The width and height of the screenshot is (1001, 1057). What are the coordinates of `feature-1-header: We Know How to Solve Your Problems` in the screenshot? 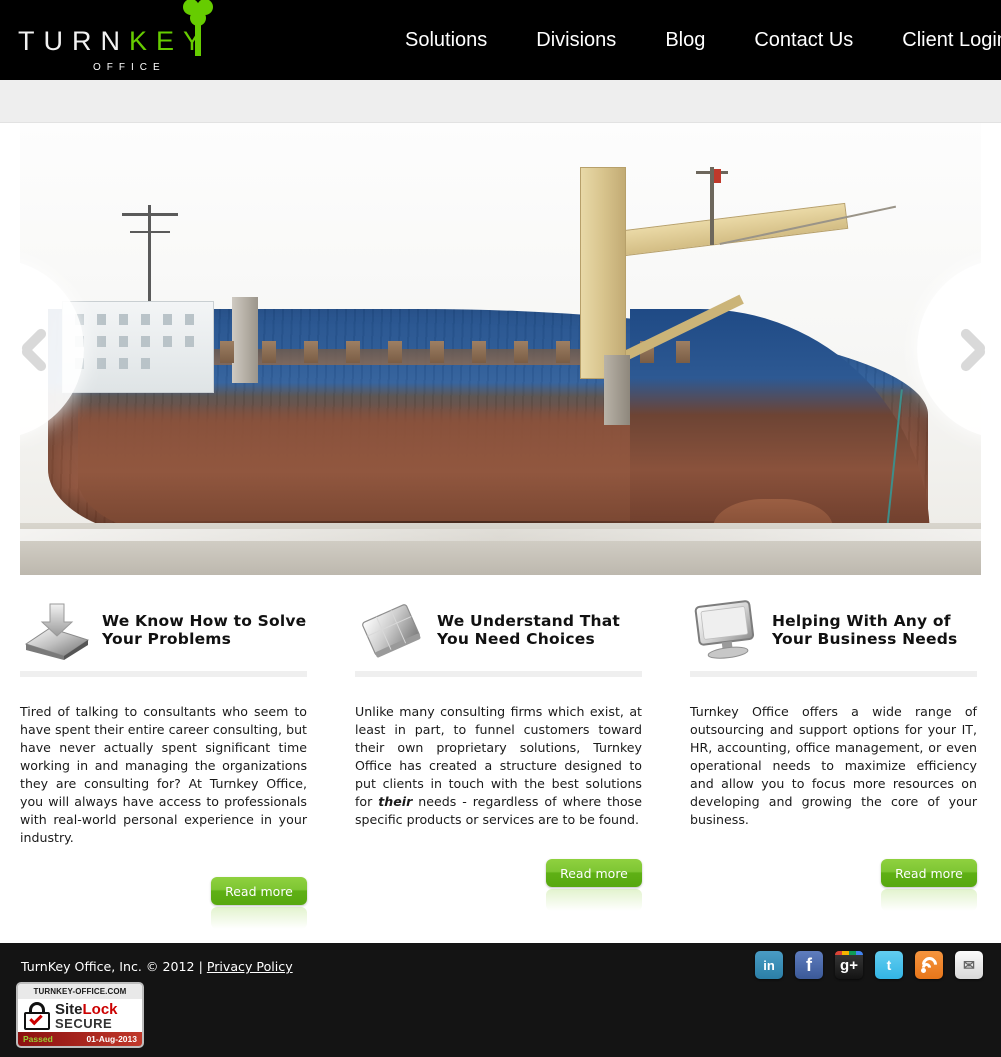 It's located at (163, 630).